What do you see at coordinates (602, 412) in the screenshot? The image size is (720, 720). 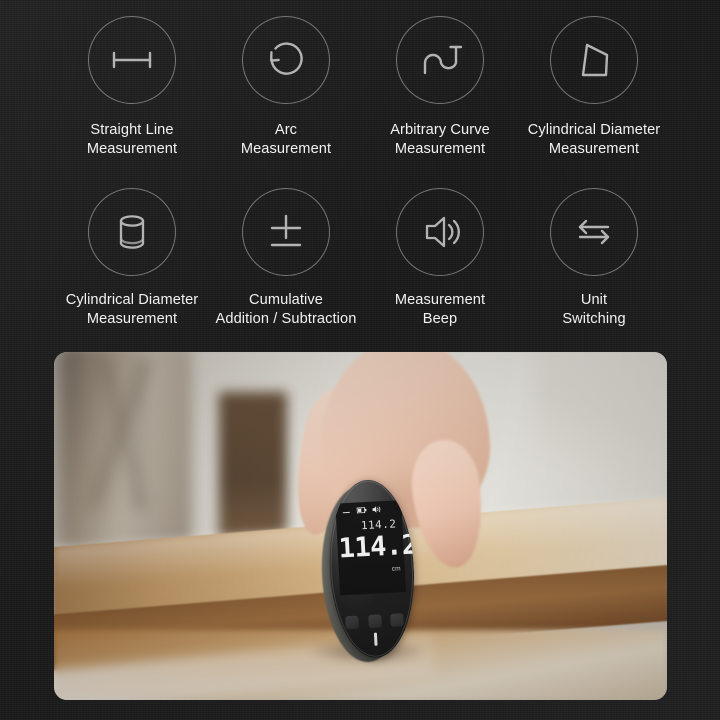 I see `background-curtain` at bounding box center [602, 412].